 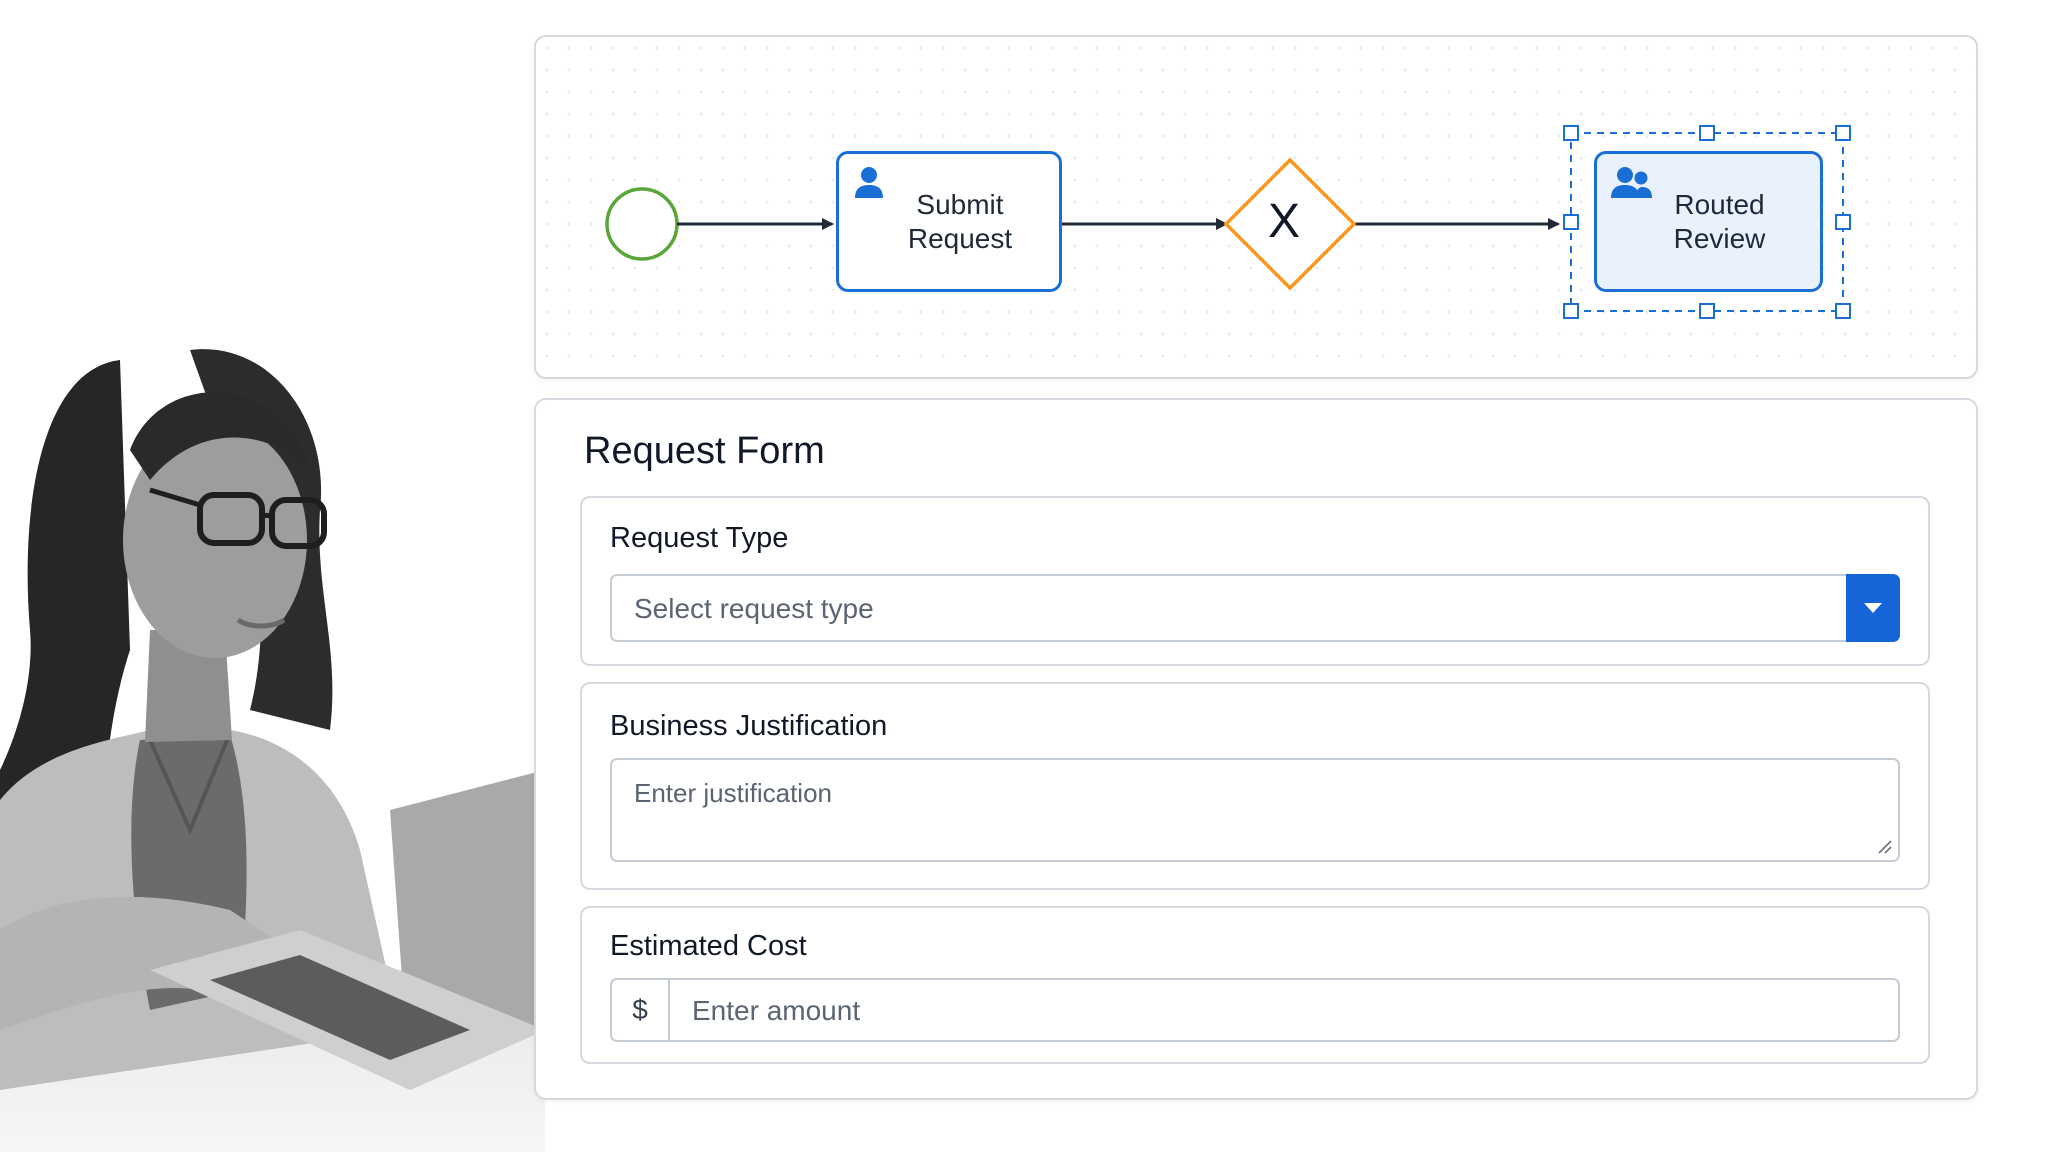 I want to click on resize-handle-icon, so click(x=1884, y=846).